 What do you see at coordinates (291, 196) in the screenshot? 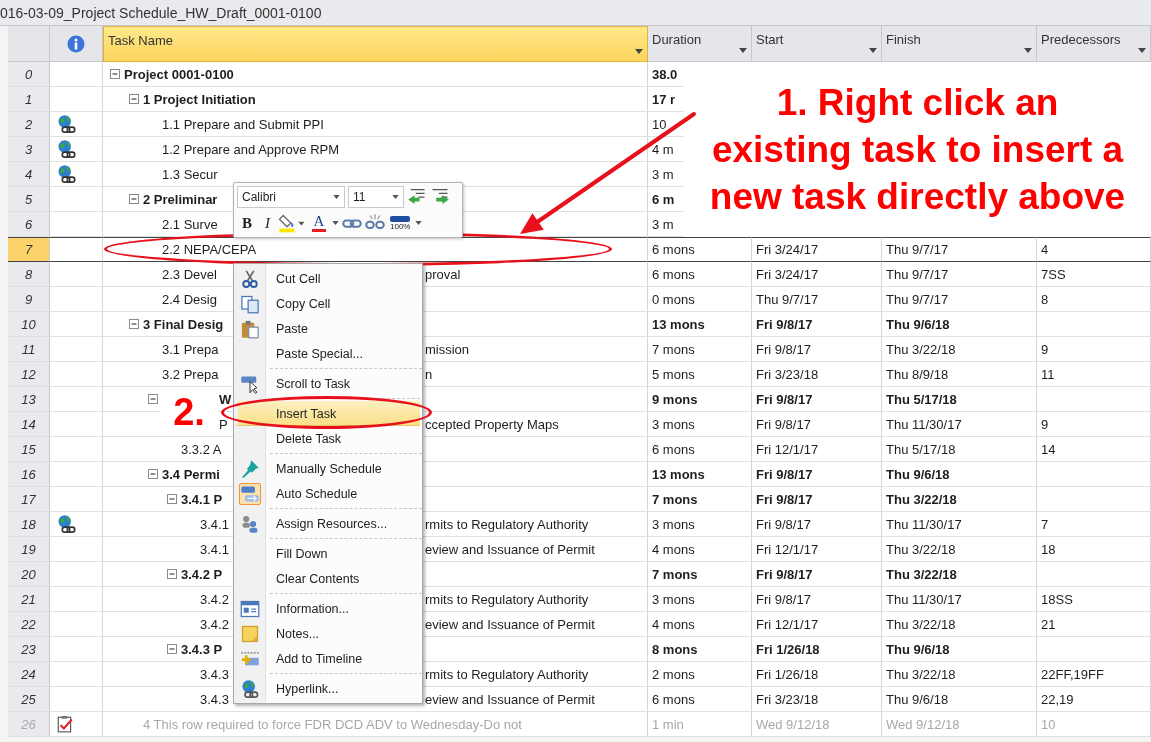
I see `font-field: Calibri` at bounding box center [291, 196].